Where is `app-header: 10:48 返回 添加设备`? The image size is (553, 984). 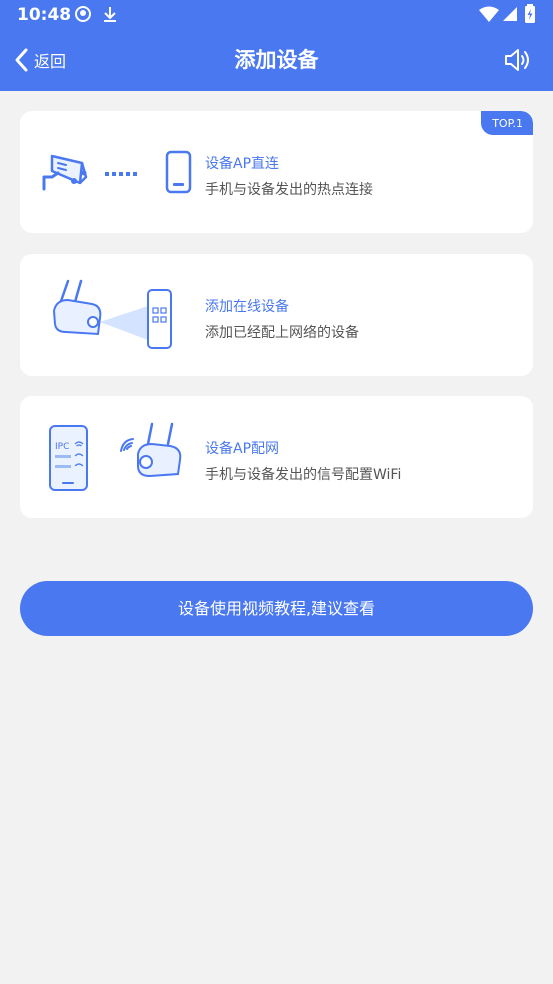 app-header: 10:48 返回 添加设备 is located at coordinates (276, 45).